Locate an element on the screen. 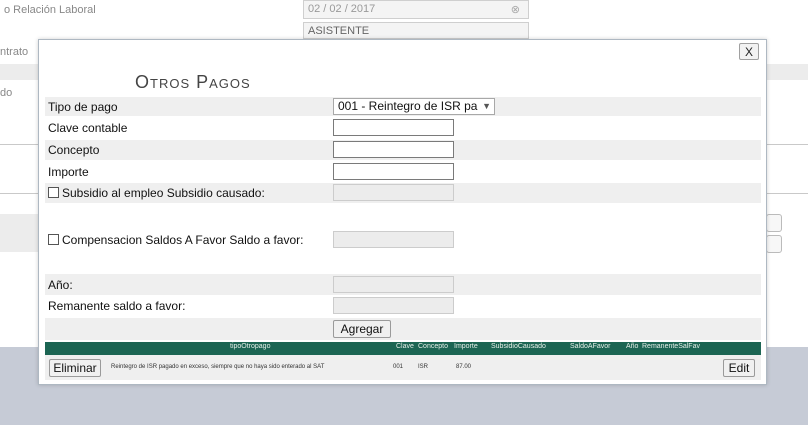 Image resolution: width=808 pixels, height=425 pixels. grid-header-subsidio: SubsidioCausado is located at coordinates (518, 346).